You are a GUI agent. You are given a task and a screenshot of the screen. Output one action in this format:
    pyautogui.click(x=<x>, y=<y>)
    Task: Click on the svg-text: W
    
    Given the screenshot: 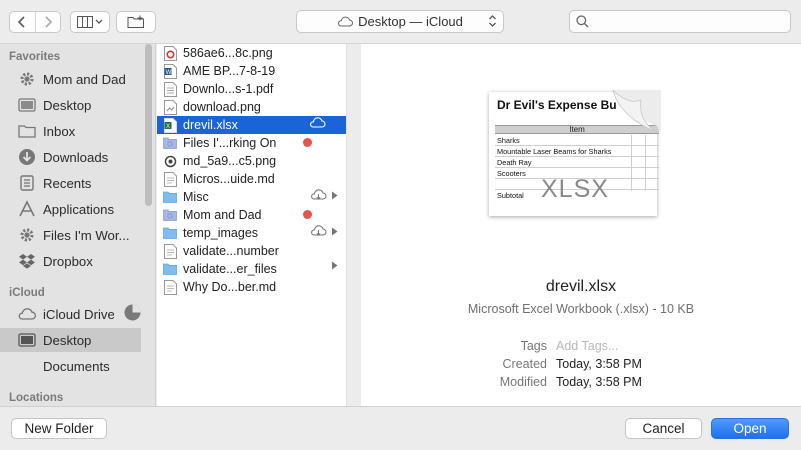 What is the action you would take?
    pyautogui.click(x=168, y=73)
    